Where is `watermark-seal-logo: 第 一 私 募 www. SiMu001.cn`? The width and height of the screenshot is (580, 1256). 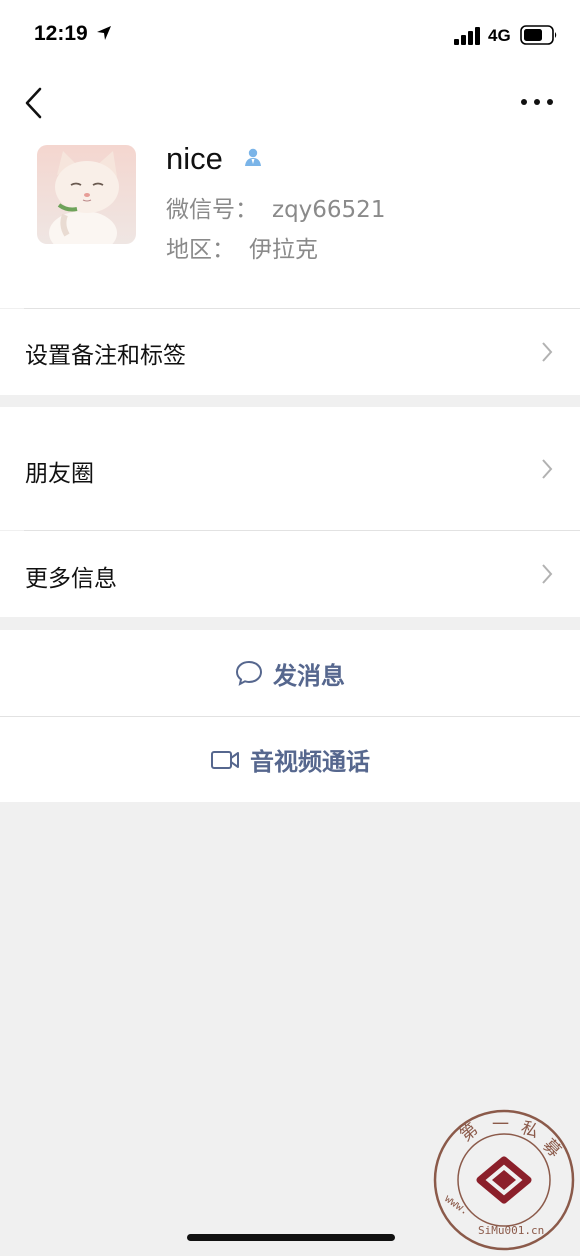
watermark-seal-logo: 第 一 私 募 www. SiMu001.cn is located at coordinates (504, 1180).